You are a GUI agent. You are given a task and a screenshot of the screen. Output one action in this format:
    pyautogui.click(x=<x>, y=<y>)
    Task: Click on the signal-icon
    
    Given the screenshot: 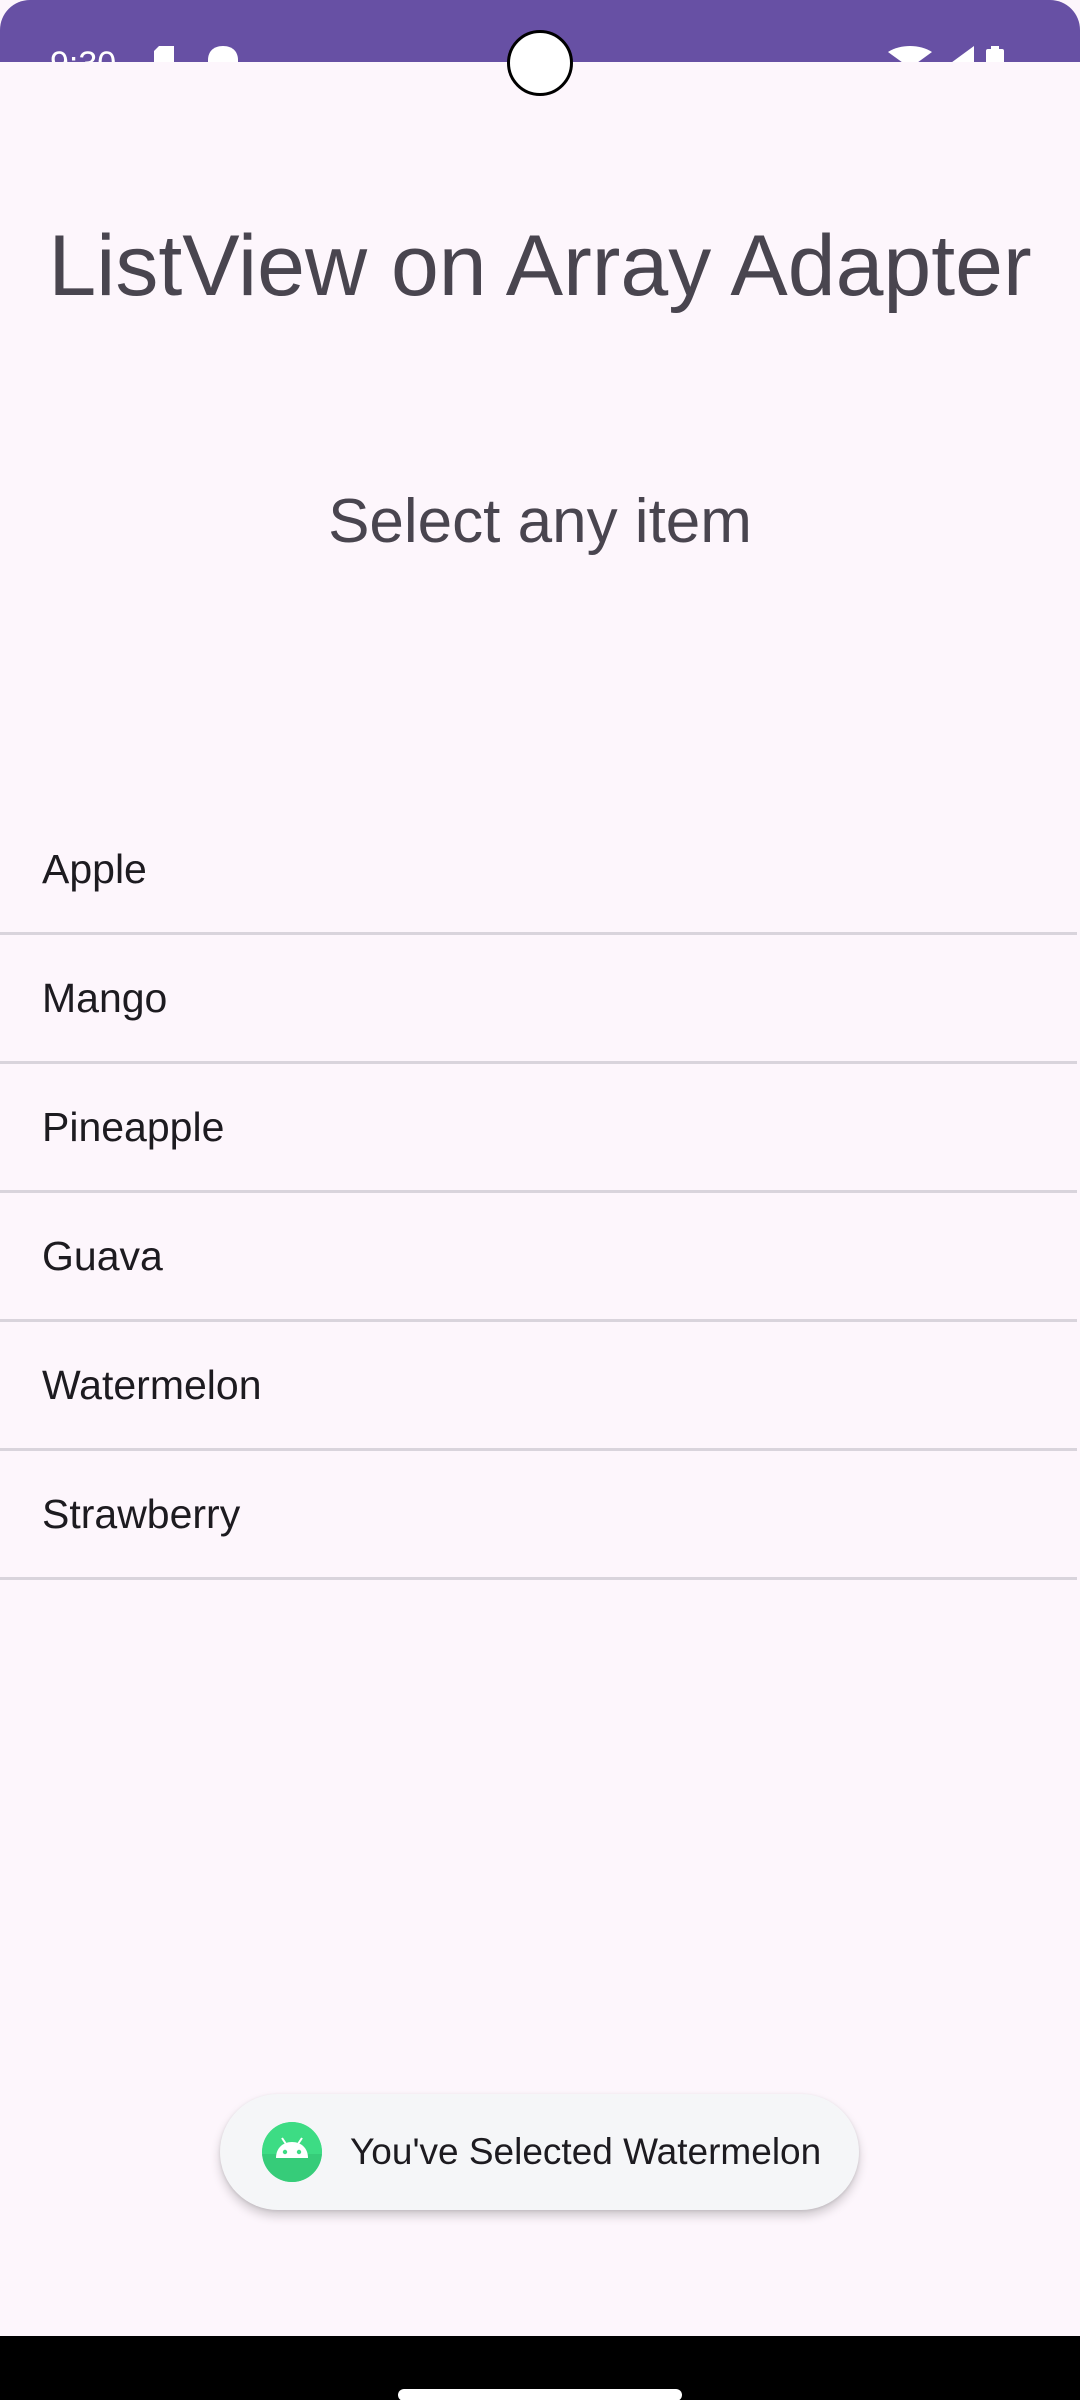 What is the action you would take?
    pyautogui.click(x=959, y=54)
    